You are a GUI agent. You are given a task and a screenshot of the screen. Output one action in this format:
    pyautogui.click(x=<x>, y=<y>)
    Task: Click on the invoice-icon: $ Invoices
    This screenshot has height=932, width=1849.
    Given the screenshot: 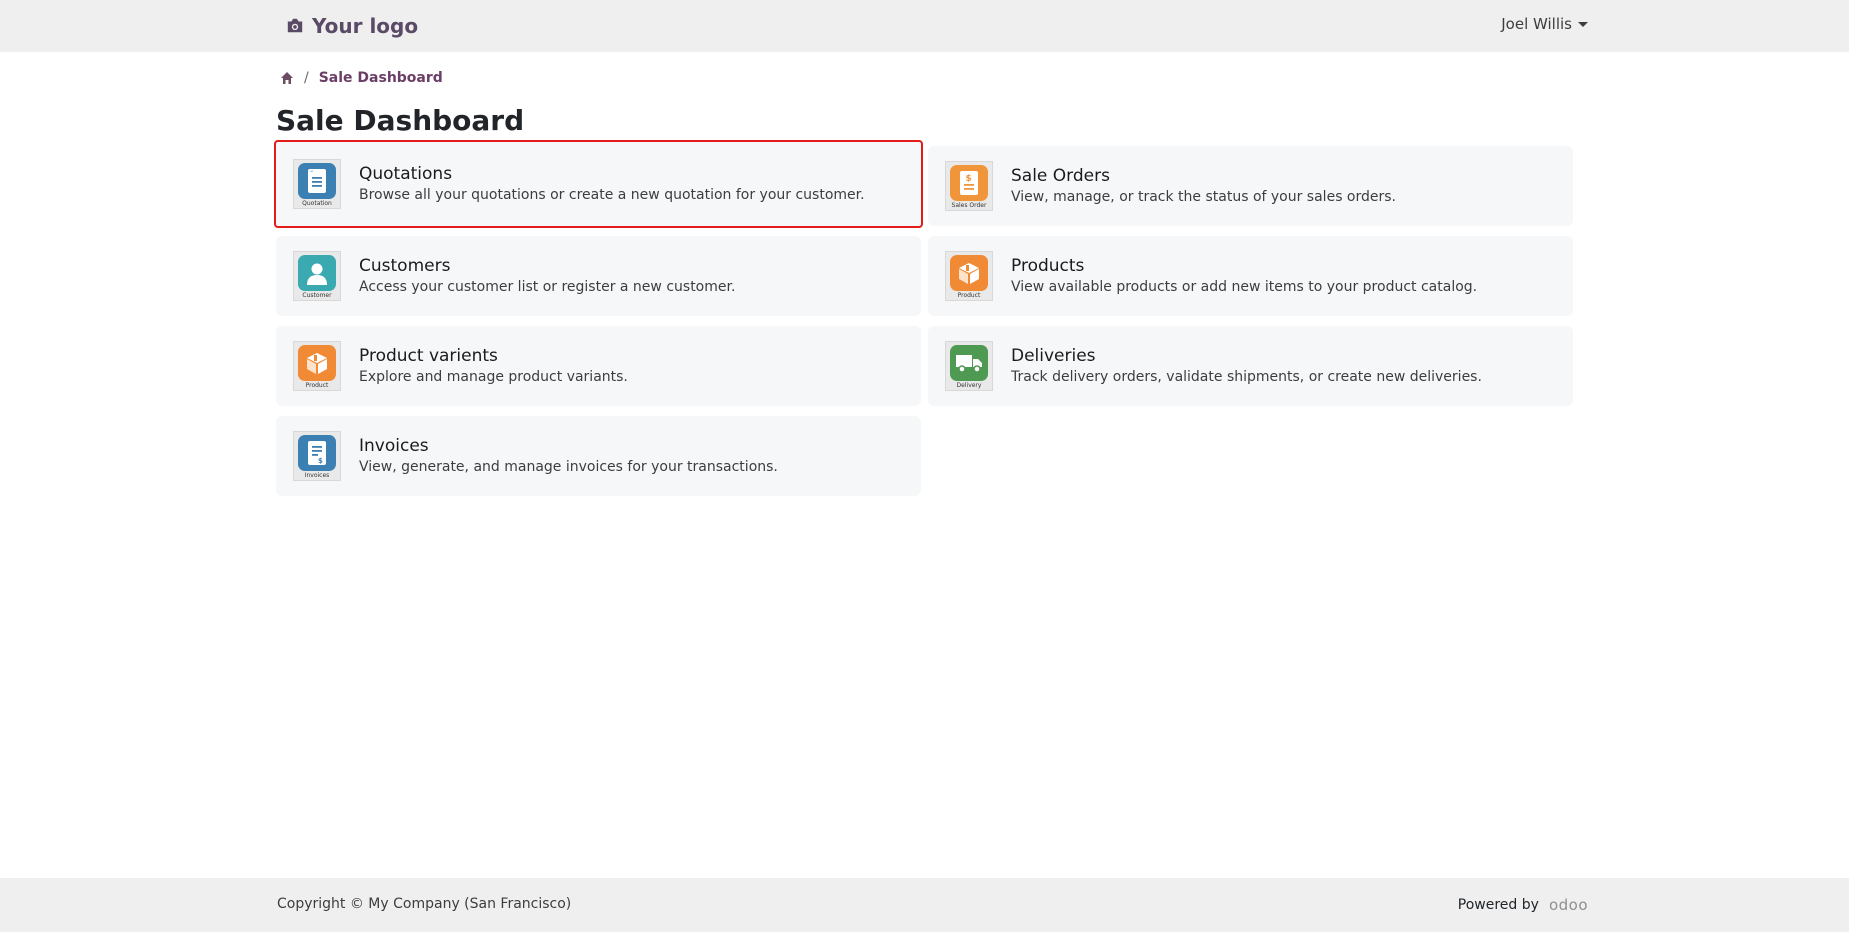 What is the action you would take?
    pyautogui.click(x=317, y=456)
    